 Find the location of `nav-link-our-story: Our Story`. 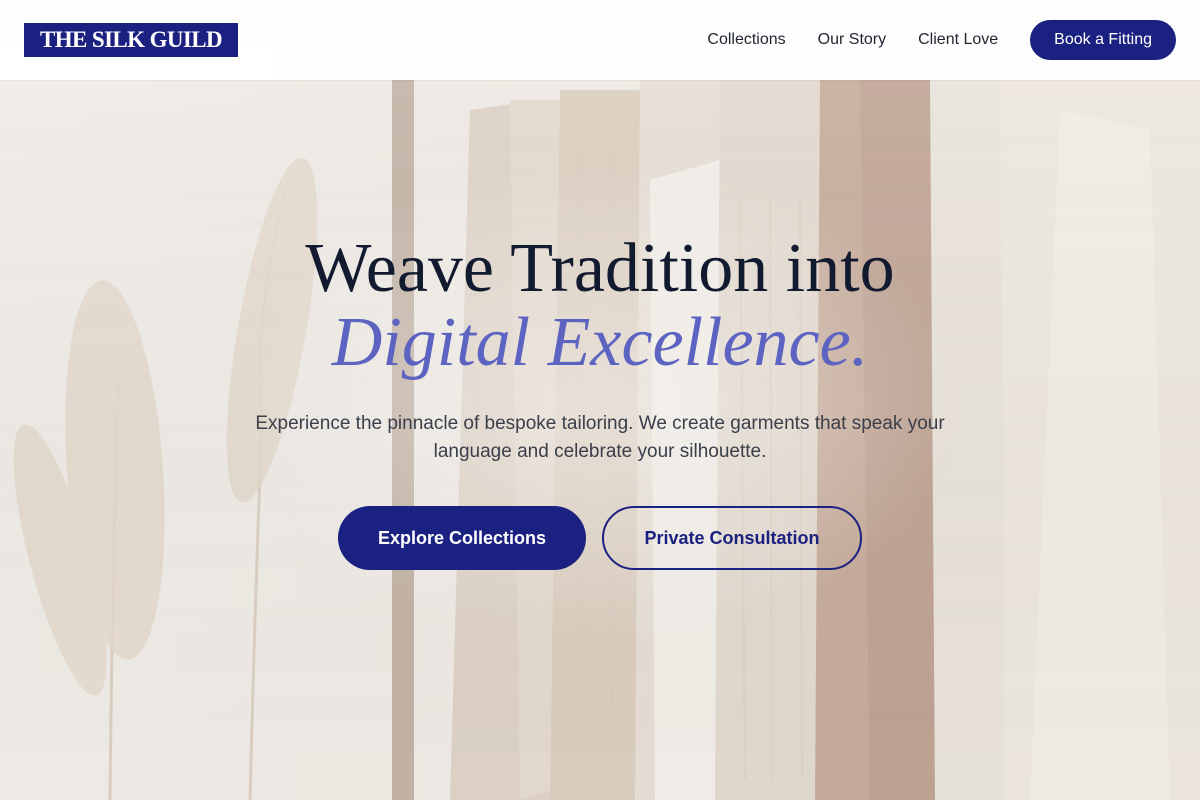

nav-link-our-story: Our Story is located at coordinates (852, 40).